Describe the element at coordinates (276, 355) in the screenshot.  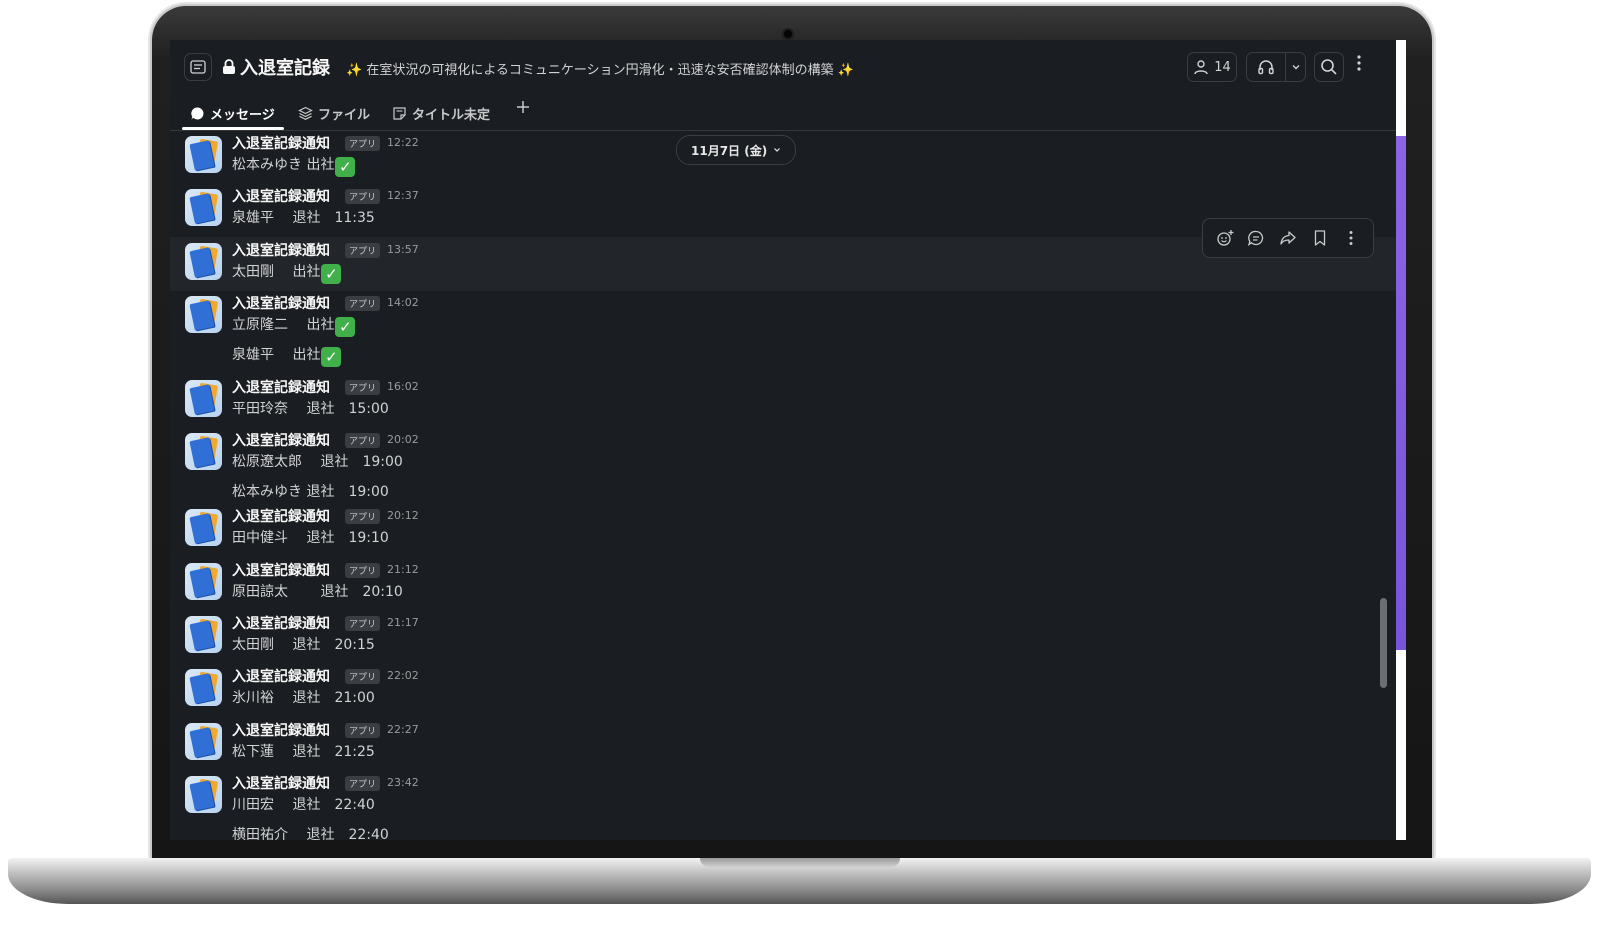
I see `message-line: 泉雄平 出社` at that location.